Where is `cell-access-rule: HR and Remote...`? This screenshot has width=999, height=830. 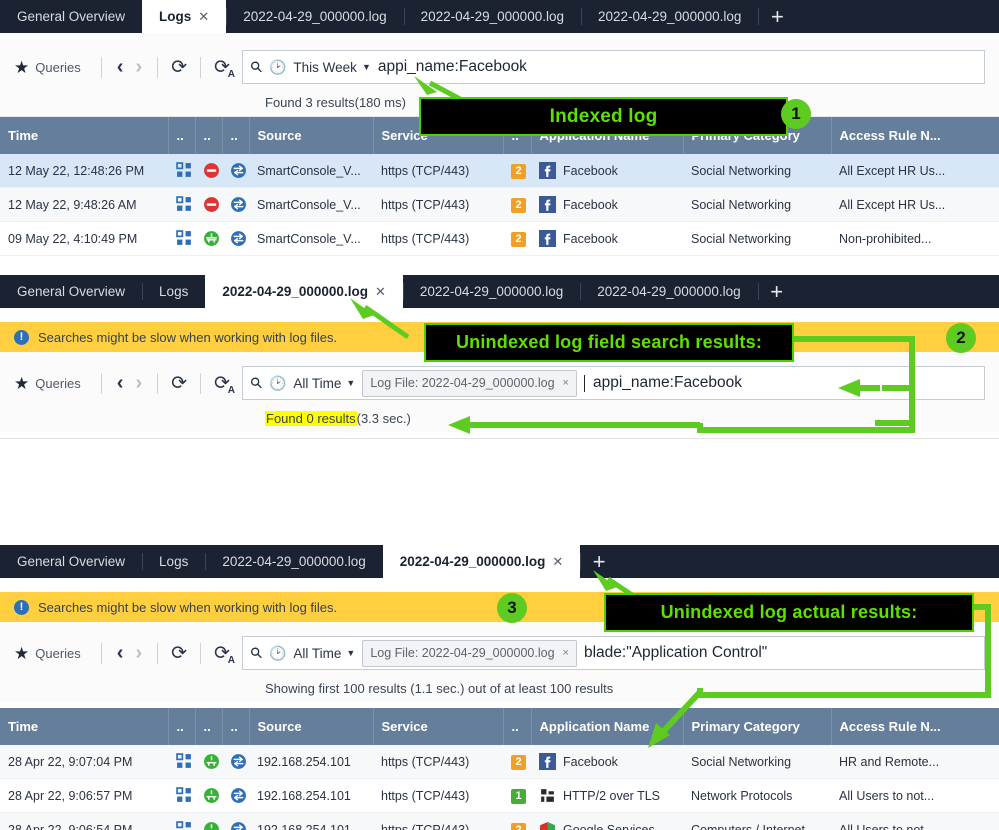 cell-access-rule: HR and Remote... is located at coordinates (915, 762).